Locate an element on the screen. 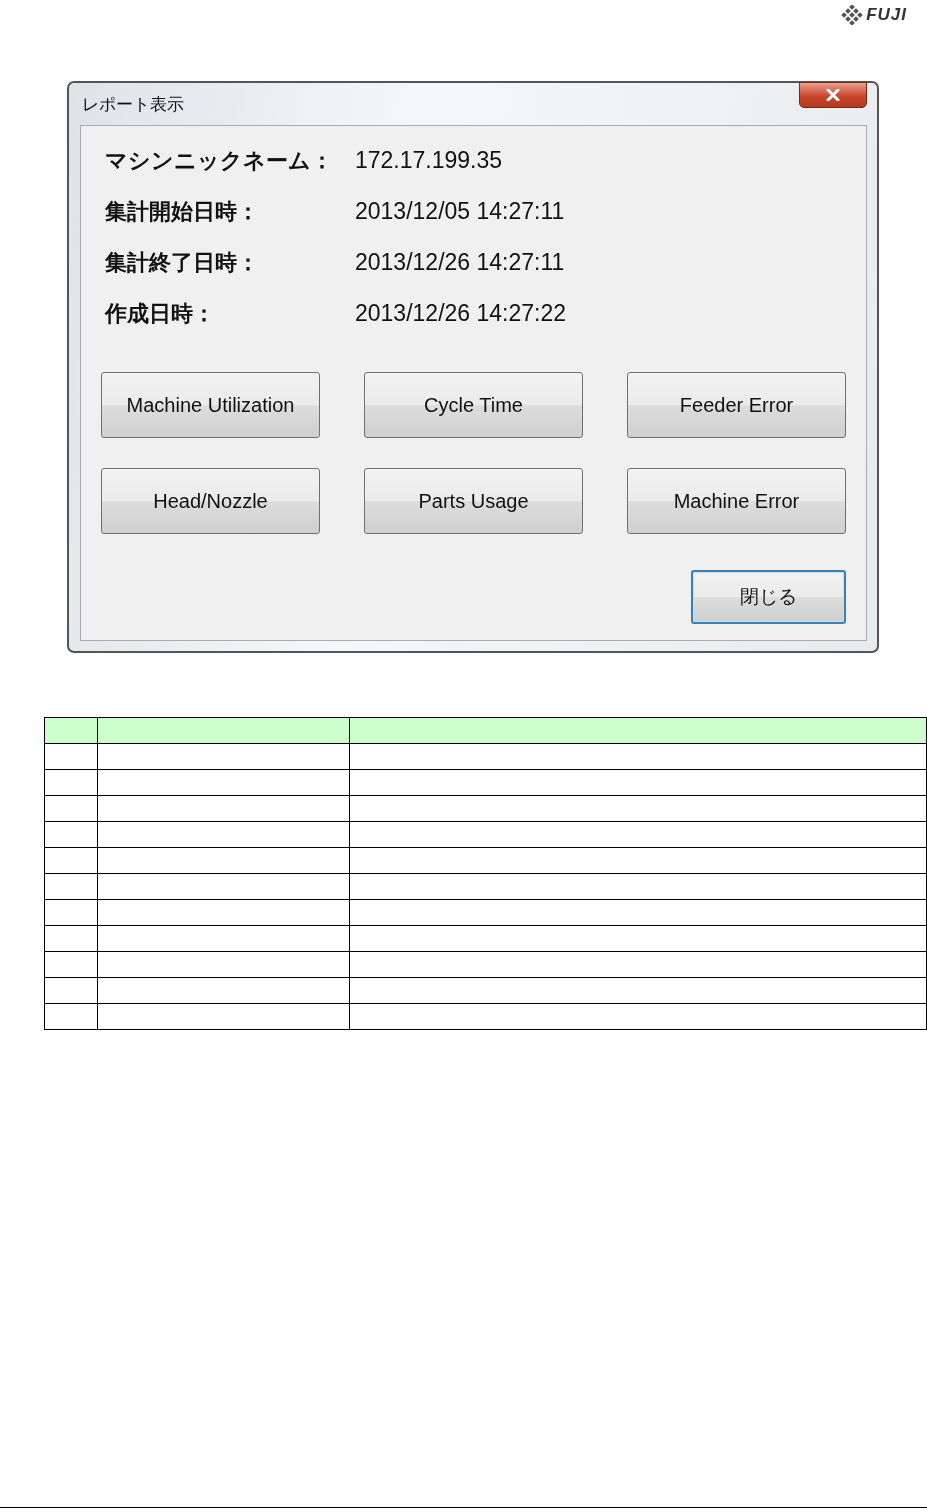  diamond-logo-icon is located at coordinates (852, 15).